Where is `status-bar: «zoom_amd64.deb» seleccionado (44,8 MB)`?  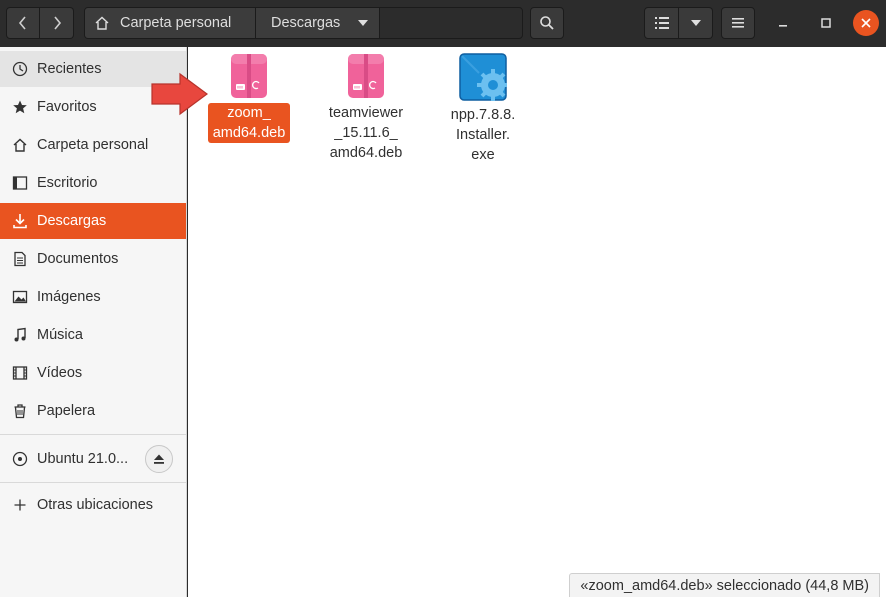
status-bar: «zoom_amd64.deb» seleccionado (44,8 MB) is located at coordinates (724, 585).